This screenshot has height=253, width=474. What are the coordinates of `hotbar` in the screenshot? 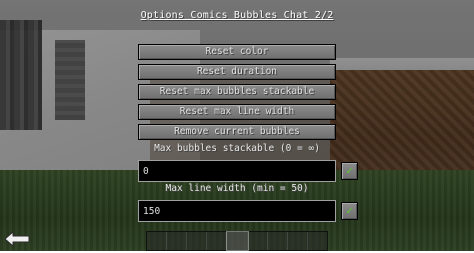 It's located at (237, 241).